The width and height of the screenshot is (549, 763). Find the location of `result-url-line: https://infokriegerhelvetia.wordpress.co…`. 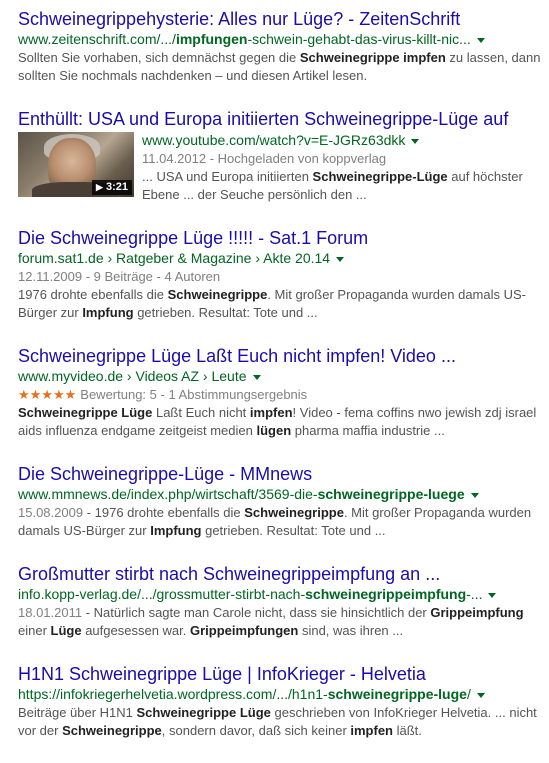

result-url-line: https://infokriegerhelvetia.wordpress.co… is located at coordinates (280, 694).